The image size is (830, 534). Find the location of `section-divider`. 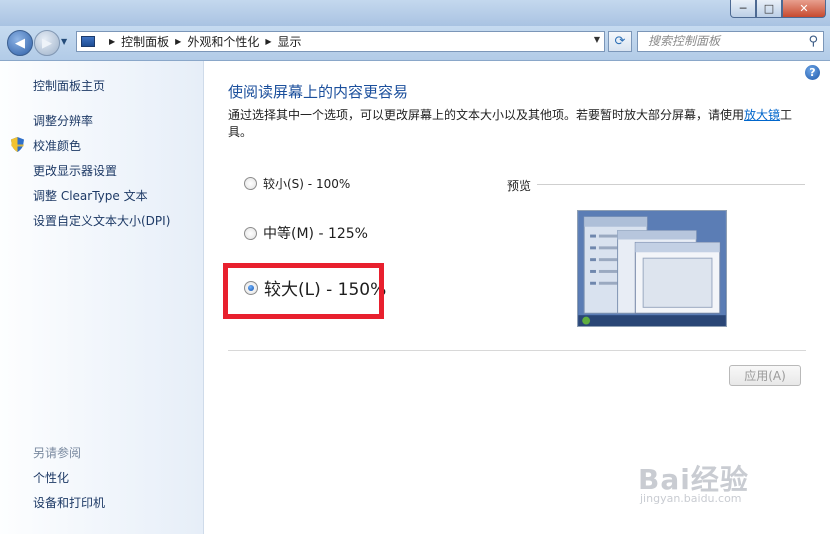

section-divider is located at coordinates (517, 350).